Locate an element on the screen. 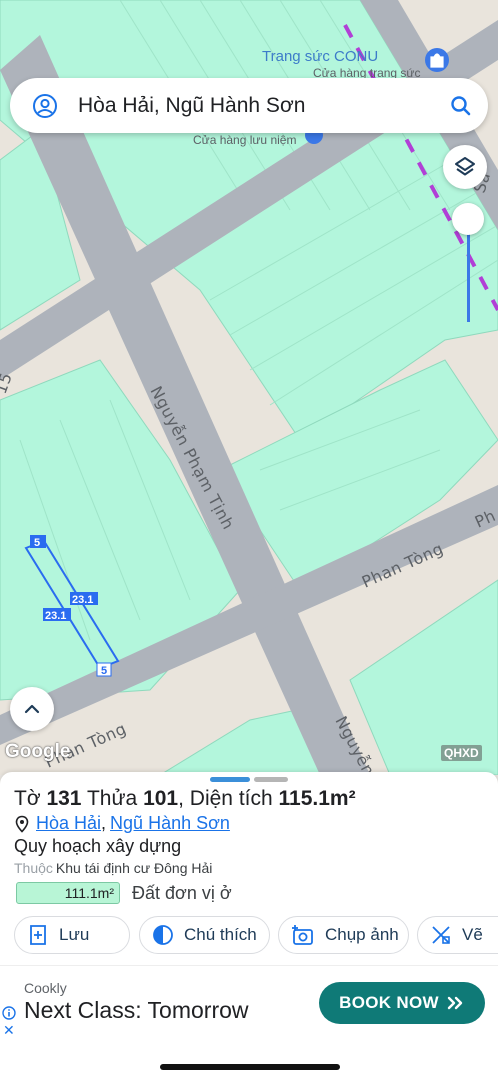 The image size is (498, 1080). save-label: Lưu is located at coordinates (74, 934).